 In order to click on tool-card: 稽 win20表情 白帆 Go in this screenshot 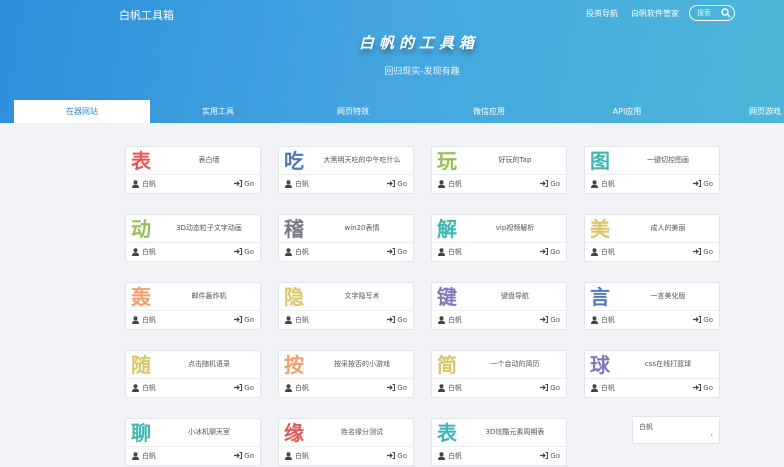, I will do `click(346, 238)`.